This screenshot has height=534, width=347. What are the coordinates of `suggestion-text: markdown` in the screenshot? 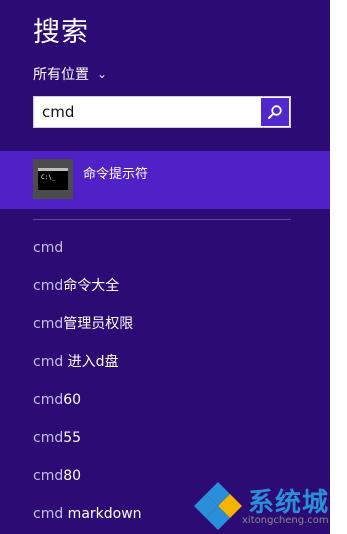 It's located at (102, 514).